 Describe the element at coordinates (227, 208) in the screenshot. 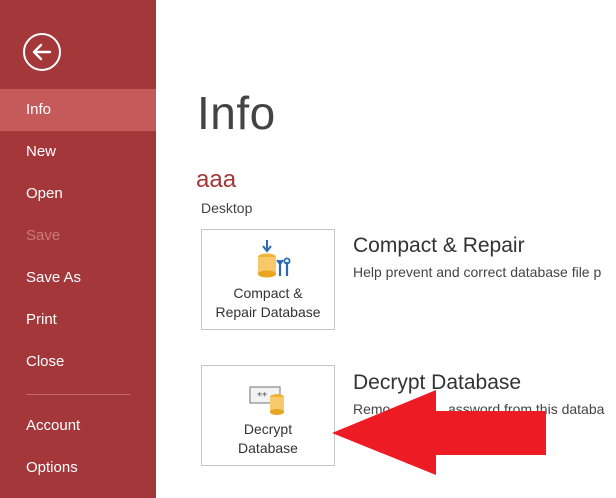

I see `database-location: Desktop` at that location.